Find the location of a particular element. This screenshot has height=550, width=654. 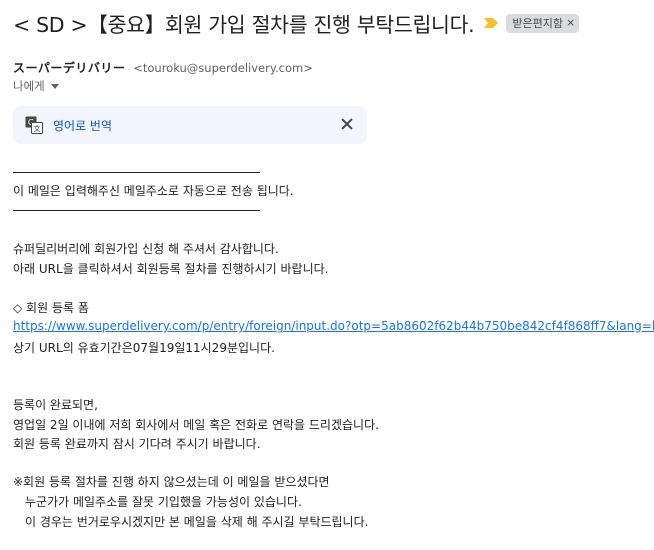

inbox-label-chip: 받은편지함 × is located at coordinates (543, 23).